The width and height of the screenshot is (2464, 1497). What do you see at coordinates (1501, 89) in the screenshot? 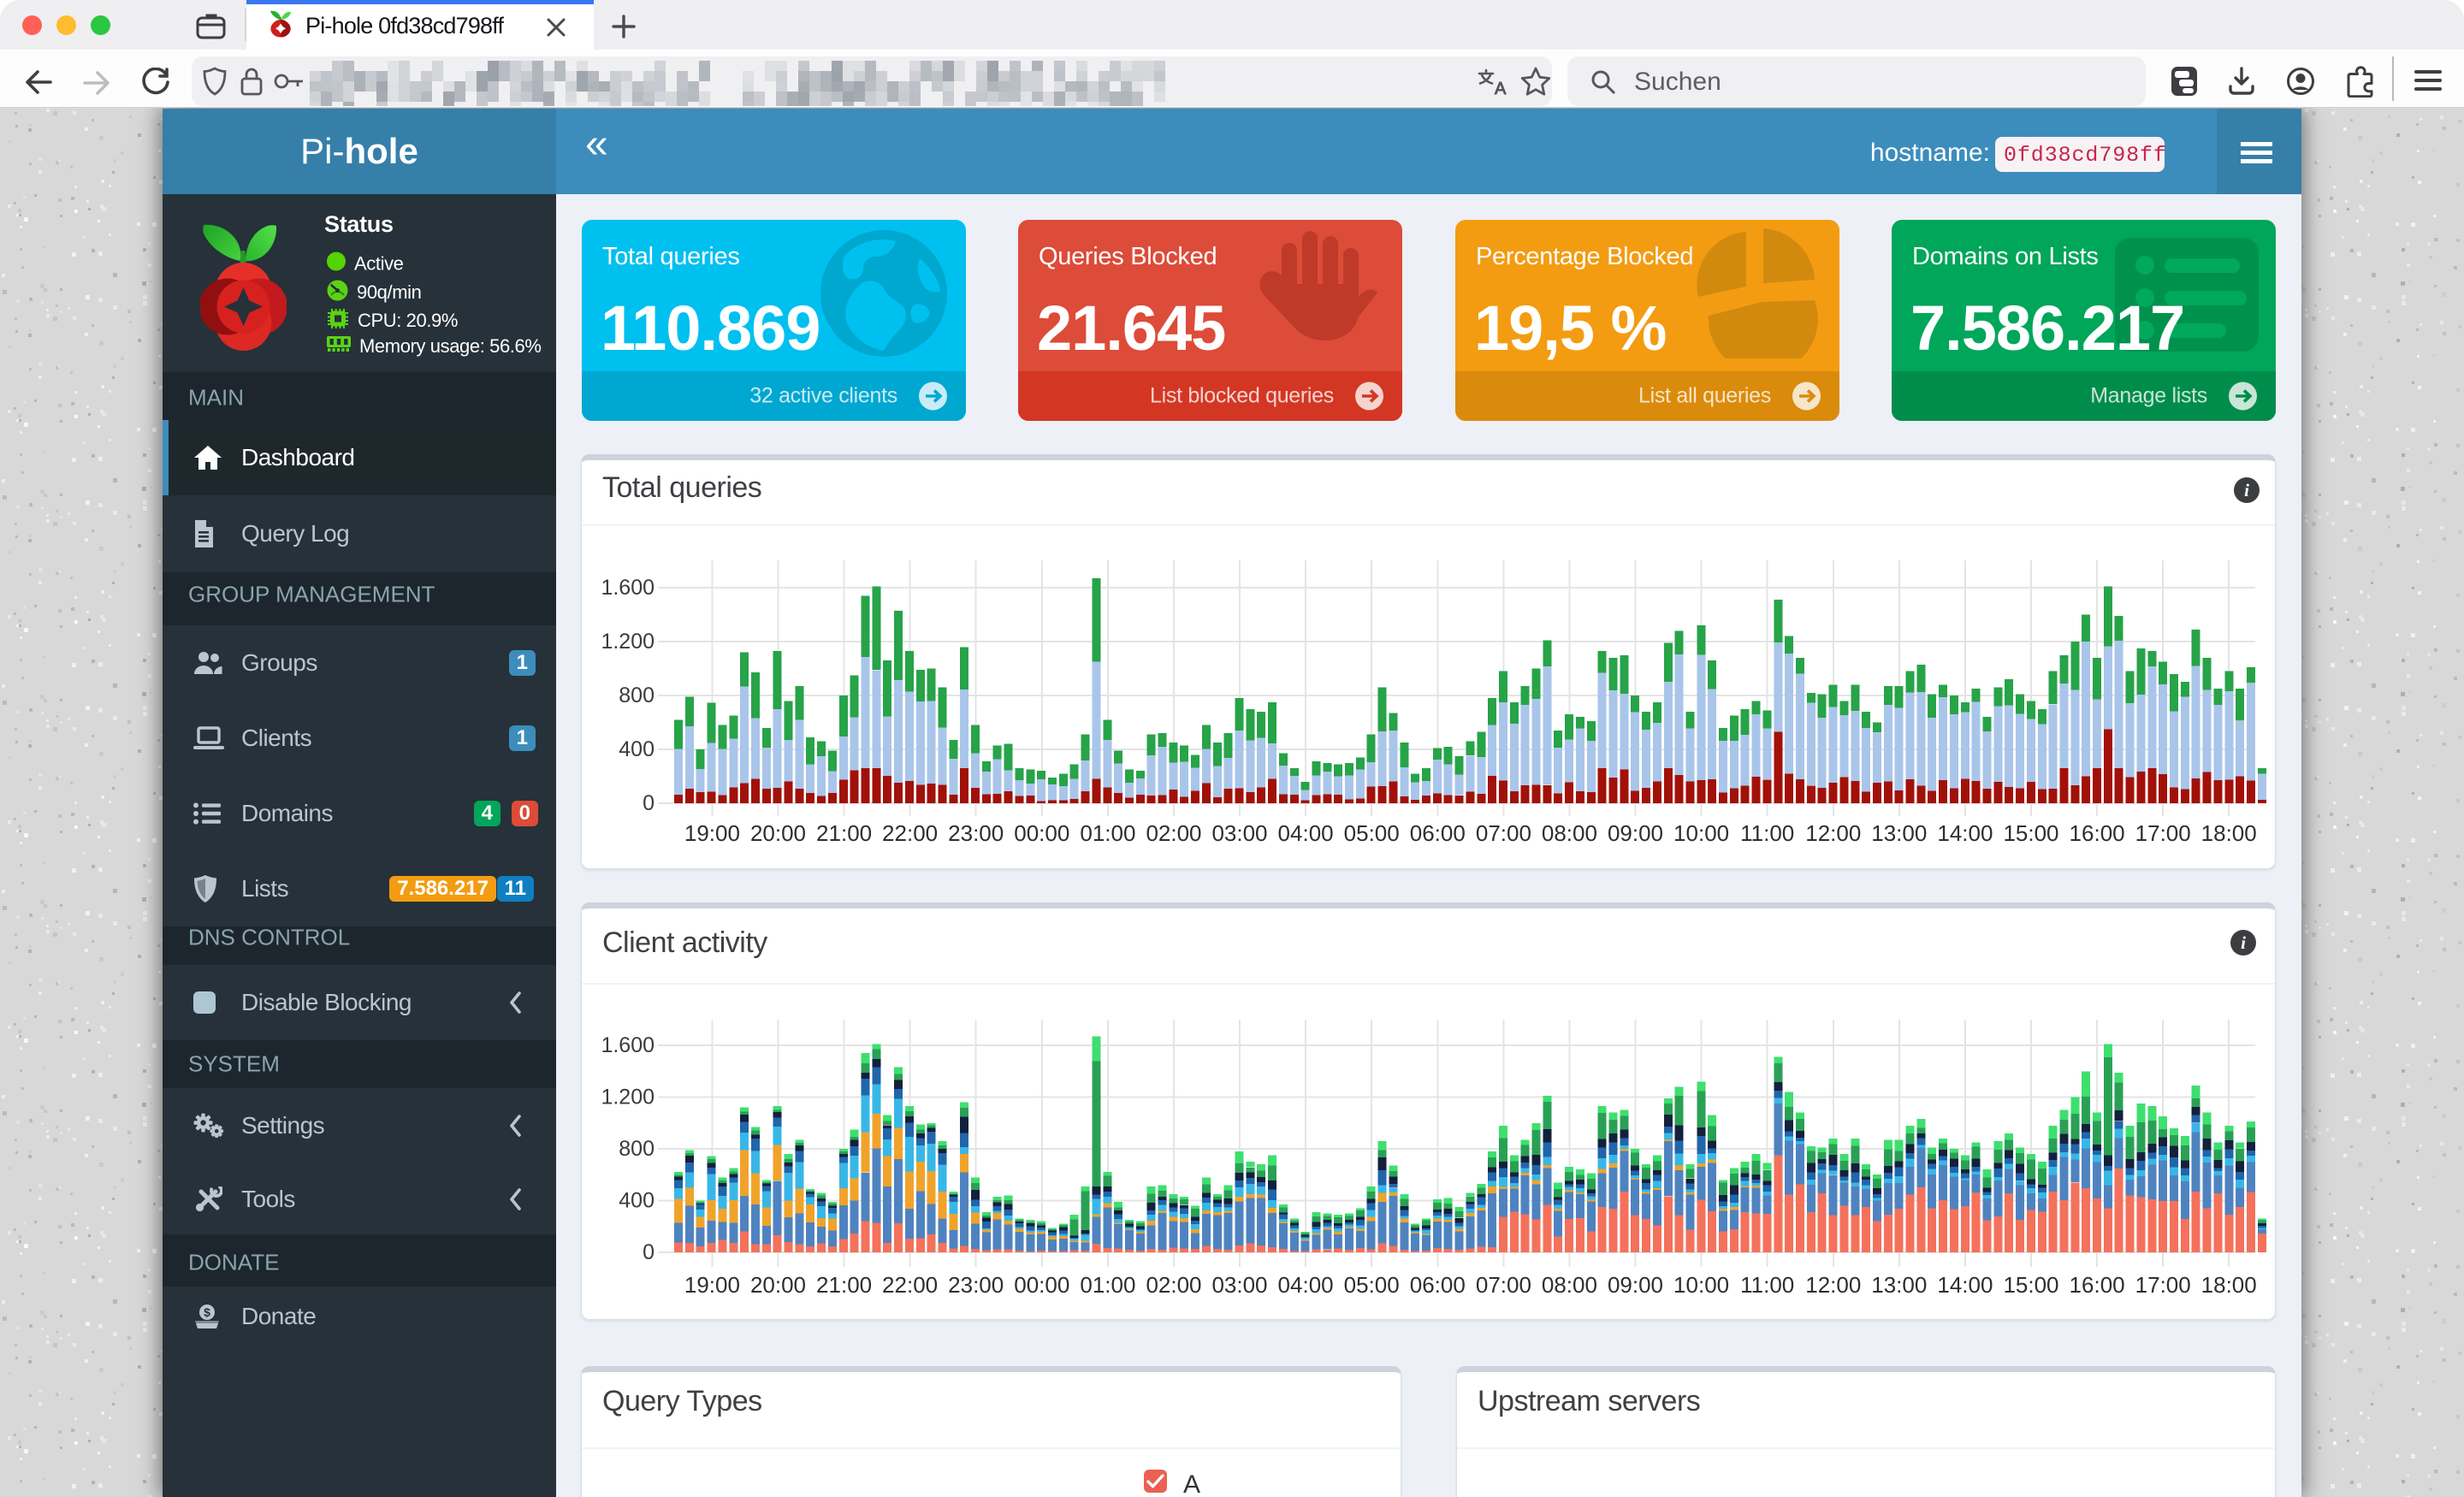
I see `svg-text: A` at bounding box center [1501, 89].